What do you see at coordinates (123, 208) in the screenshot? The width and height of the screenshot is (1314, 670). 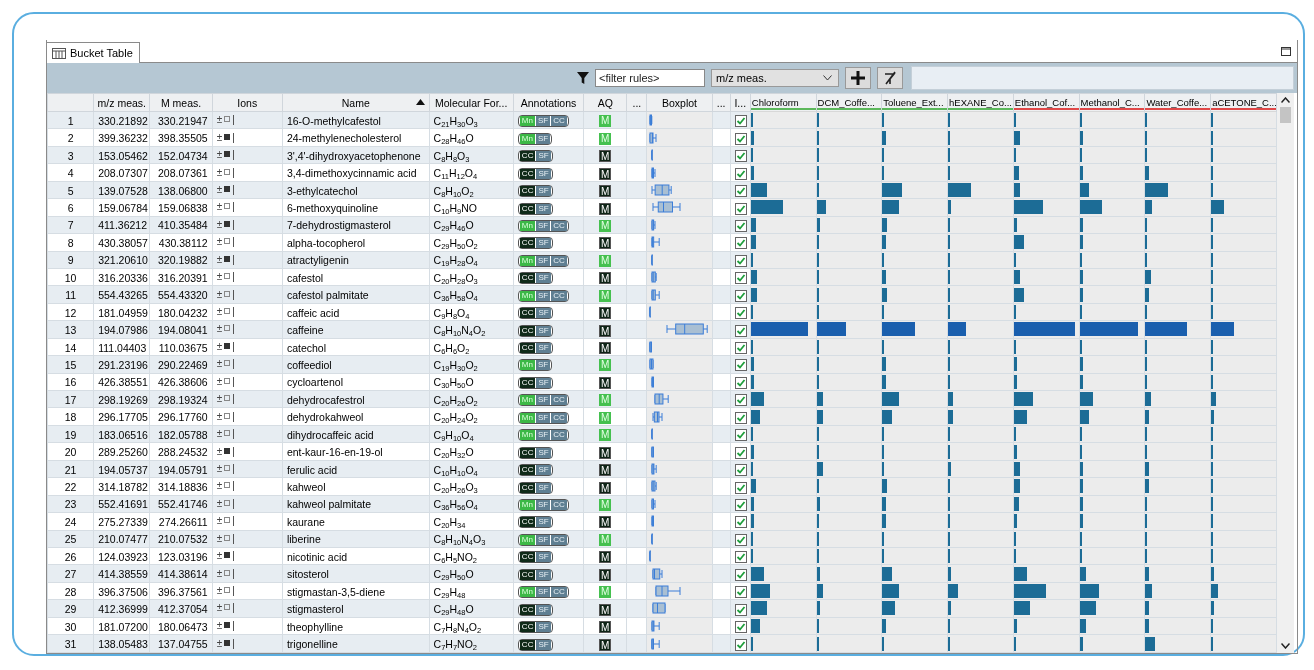 I see `table-cell: 159.06784` at bounding box center [123, 208].